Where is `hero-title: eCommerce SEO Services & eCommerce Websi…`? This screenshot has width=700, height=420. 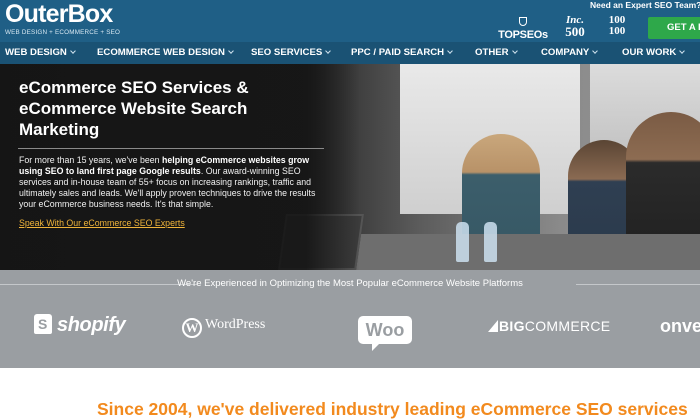
hero-title: eCommerce SEO Services & eCommerce Websi… is located at coordinates (134, 108).